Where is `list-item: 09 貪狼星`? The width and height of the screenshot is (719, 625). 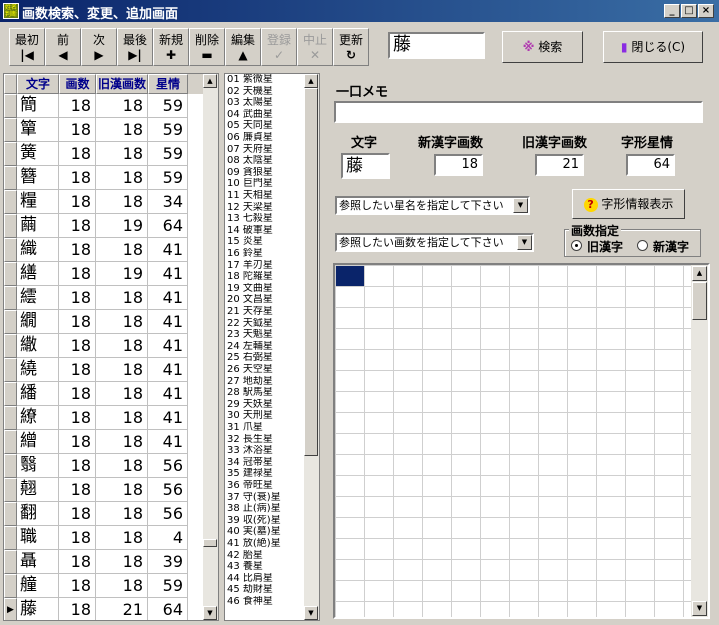
list-item: 09 貪狼星 is located at coordinates (265, 172).